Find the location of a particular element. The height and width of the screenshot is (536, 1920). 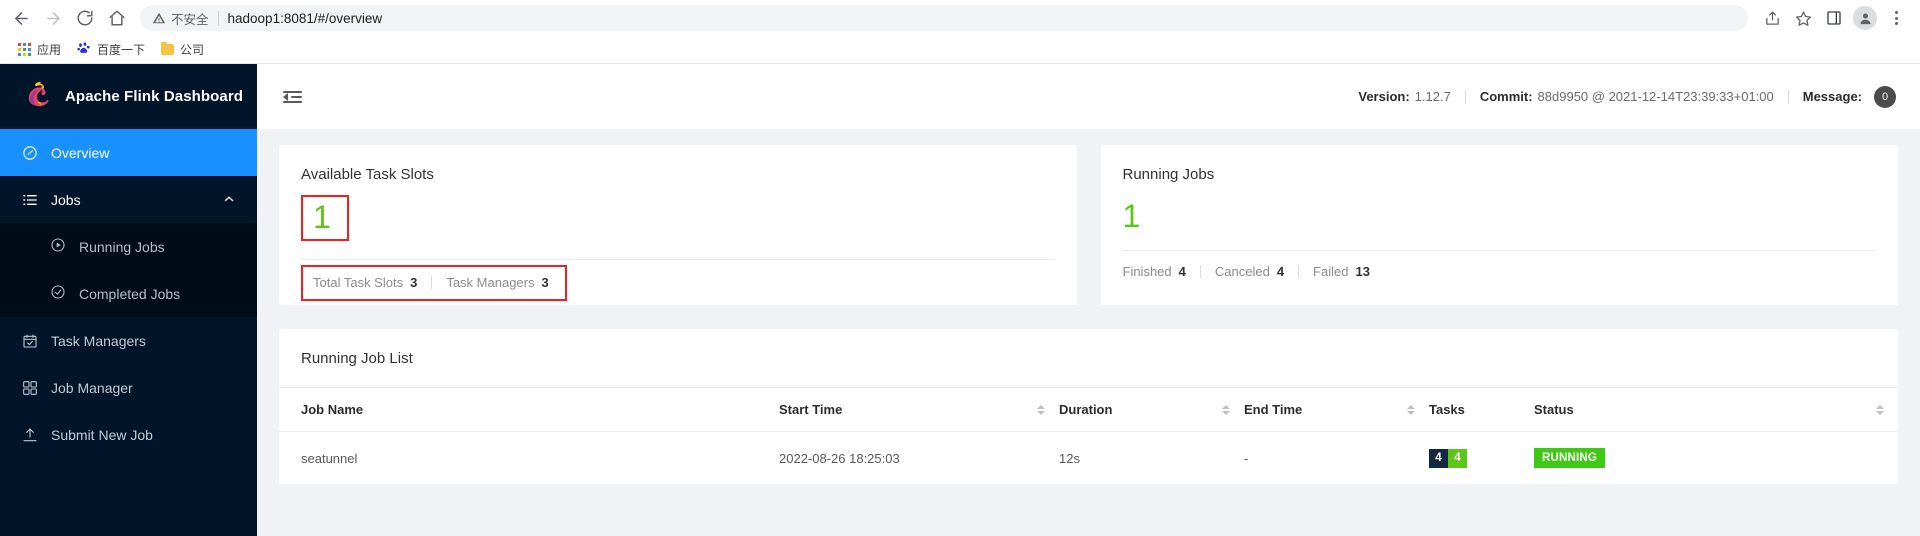

upload-icon is located at coordinates (30, 435).